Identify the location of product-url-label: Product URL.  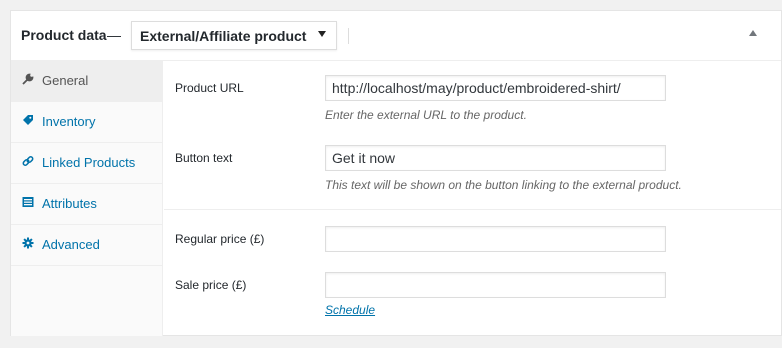
(209, 88).